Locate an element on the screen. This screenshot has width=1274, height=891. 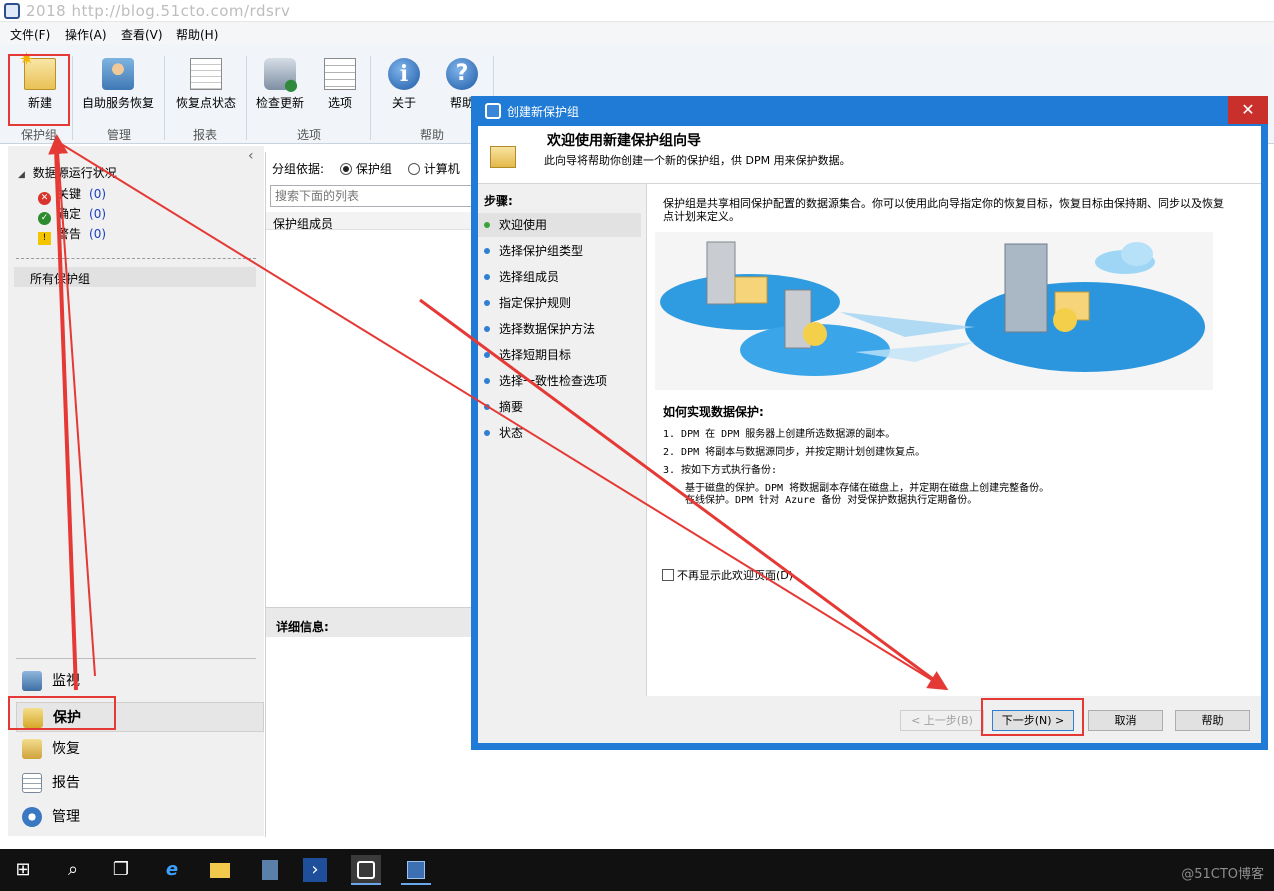
step-protection-rules: 指定保护规则 is located at coordinates (559, 303).